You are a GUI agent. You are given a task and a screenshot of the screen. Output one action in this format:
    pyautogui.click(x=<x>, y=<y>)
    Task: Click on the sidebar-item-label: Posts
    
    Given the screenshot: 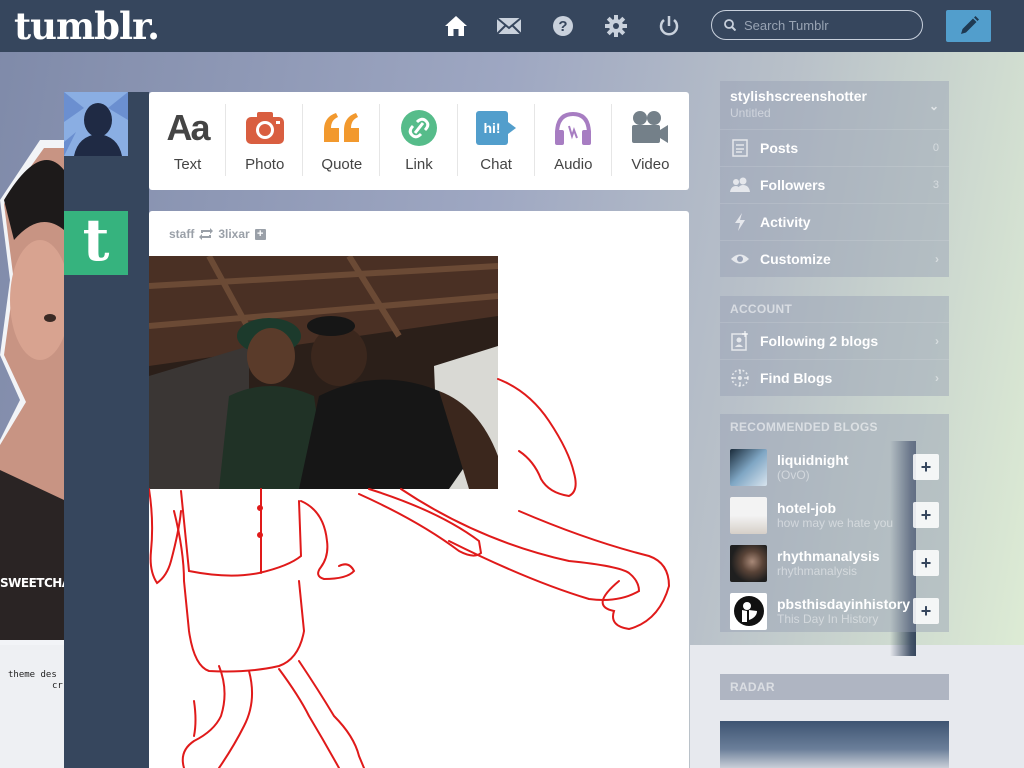 What is the action you would take?
    pyautogui.click(x=779, y=148)
    